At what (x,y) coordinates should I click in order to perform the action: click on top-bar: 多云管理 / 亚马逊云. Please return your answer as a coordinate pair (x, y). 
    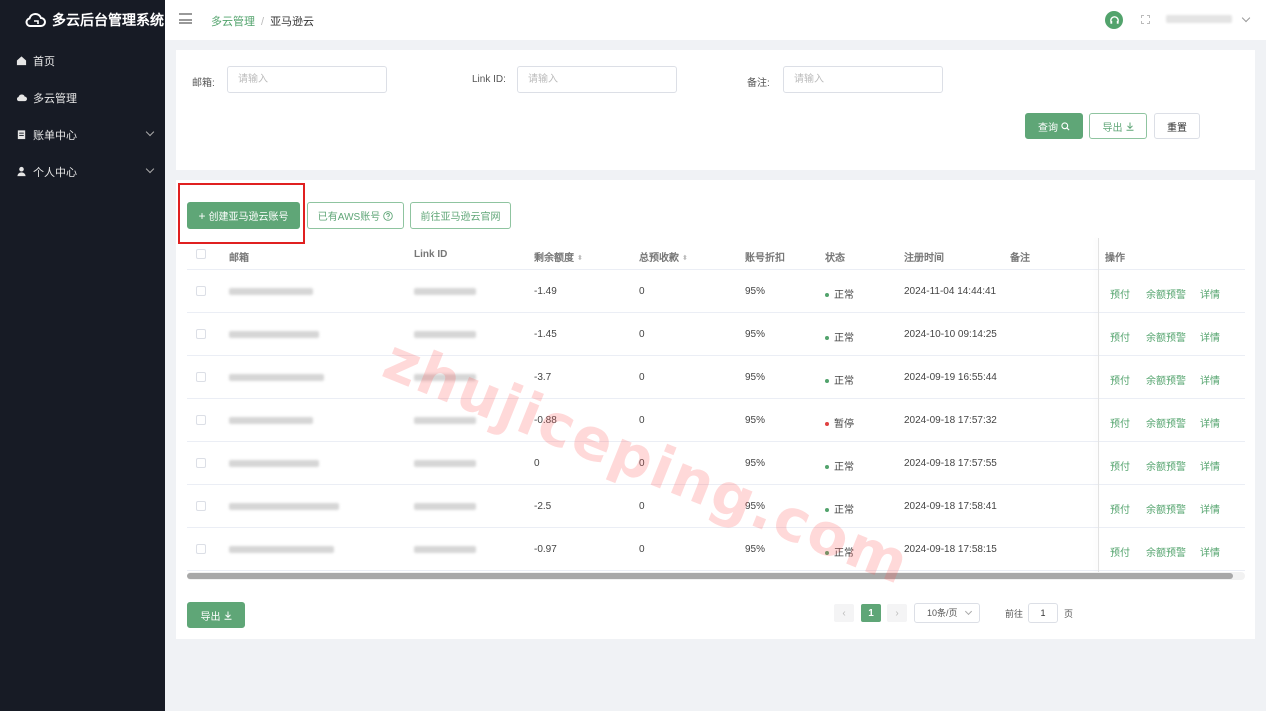
    Looking at the image, I should click on (715, 20).